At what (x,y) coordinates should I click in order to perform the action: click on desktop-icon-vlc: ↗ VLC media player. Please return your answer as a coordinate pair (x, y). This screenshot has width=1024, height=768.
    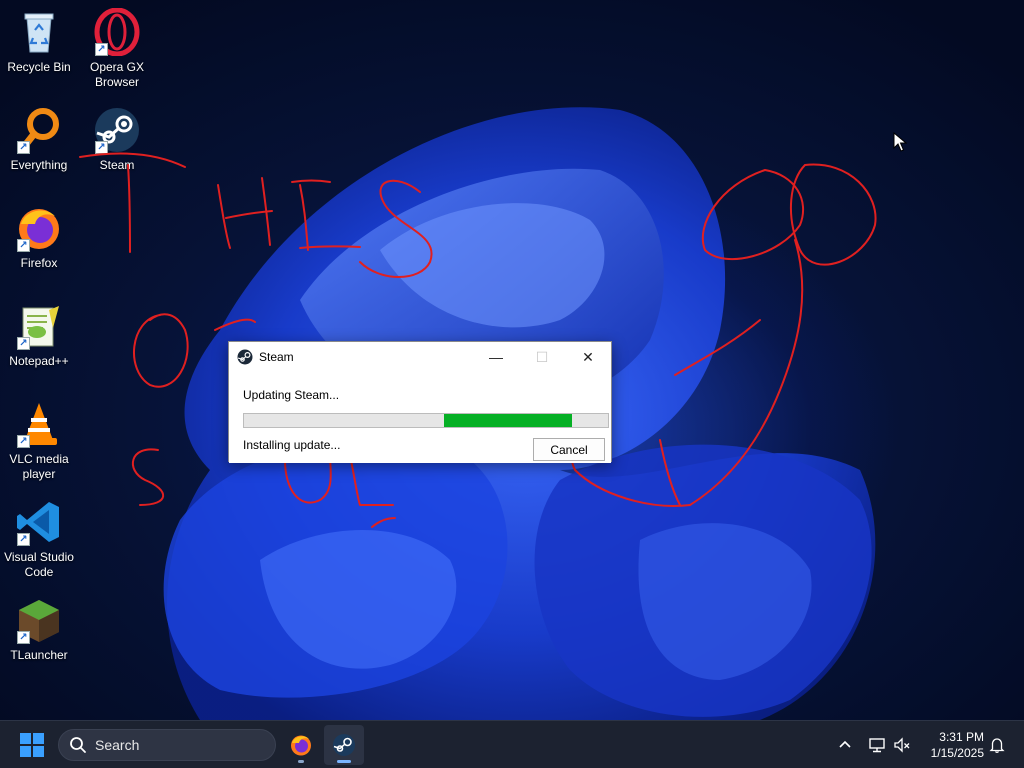
    Looking at the image, I should click on (39, 441).